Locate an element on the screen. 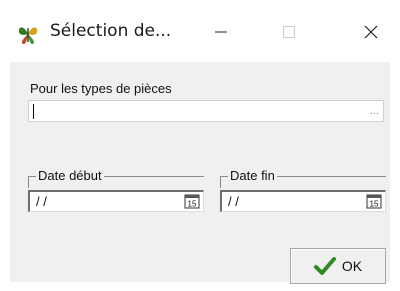 The width and height of the screenshot is (400, 291). minimize-button is located at coordinates (221, 32).